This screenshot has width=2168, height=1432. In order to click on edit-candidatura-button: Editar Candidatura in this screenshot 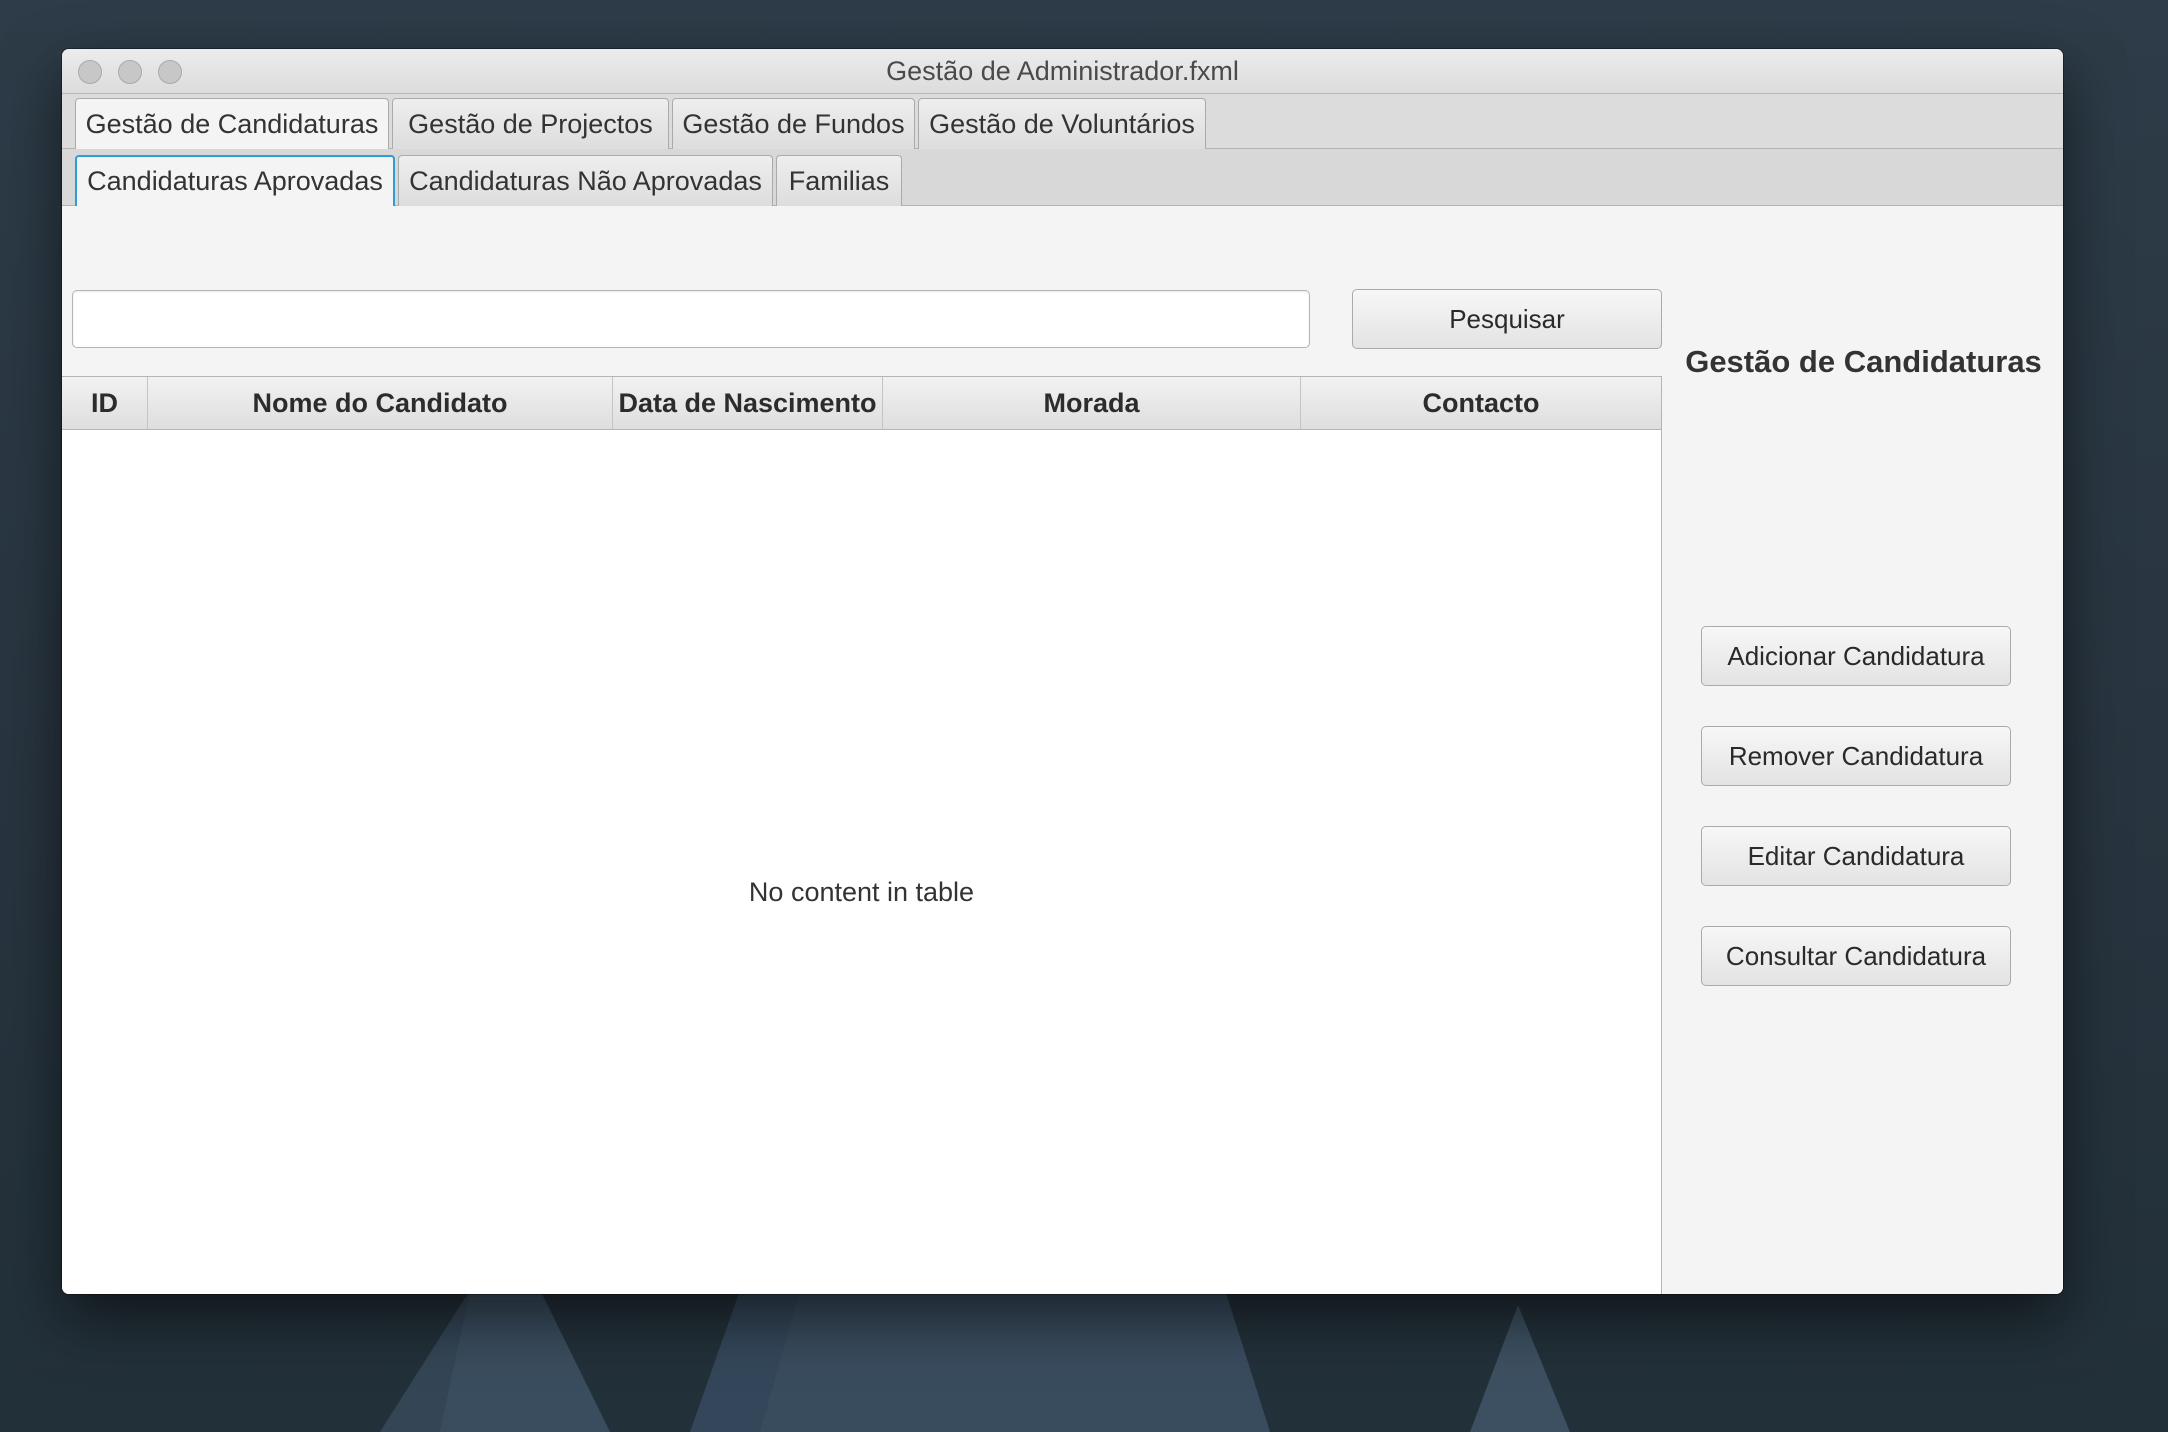, I will do `click(1856, 856)`.